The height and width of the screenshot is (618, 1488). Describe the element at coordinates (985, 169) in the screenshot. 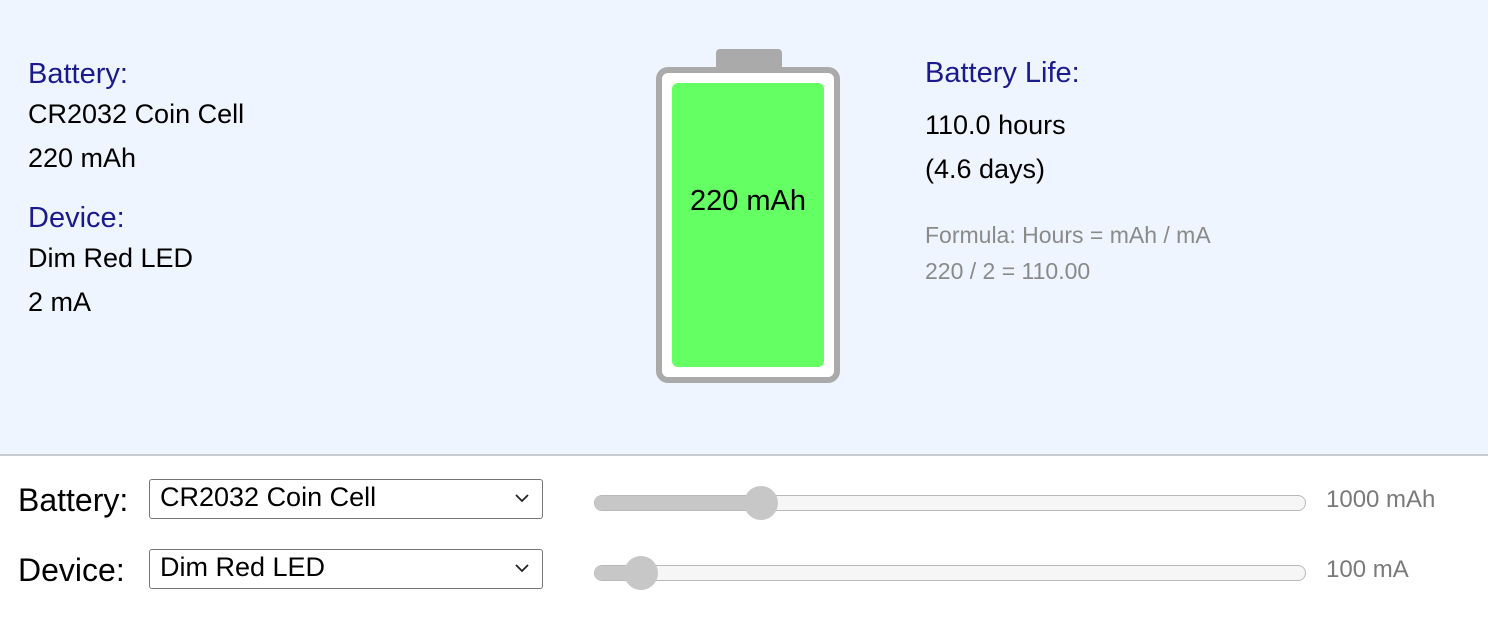

I see `battery-life-days: (4.6 days)` at that location.